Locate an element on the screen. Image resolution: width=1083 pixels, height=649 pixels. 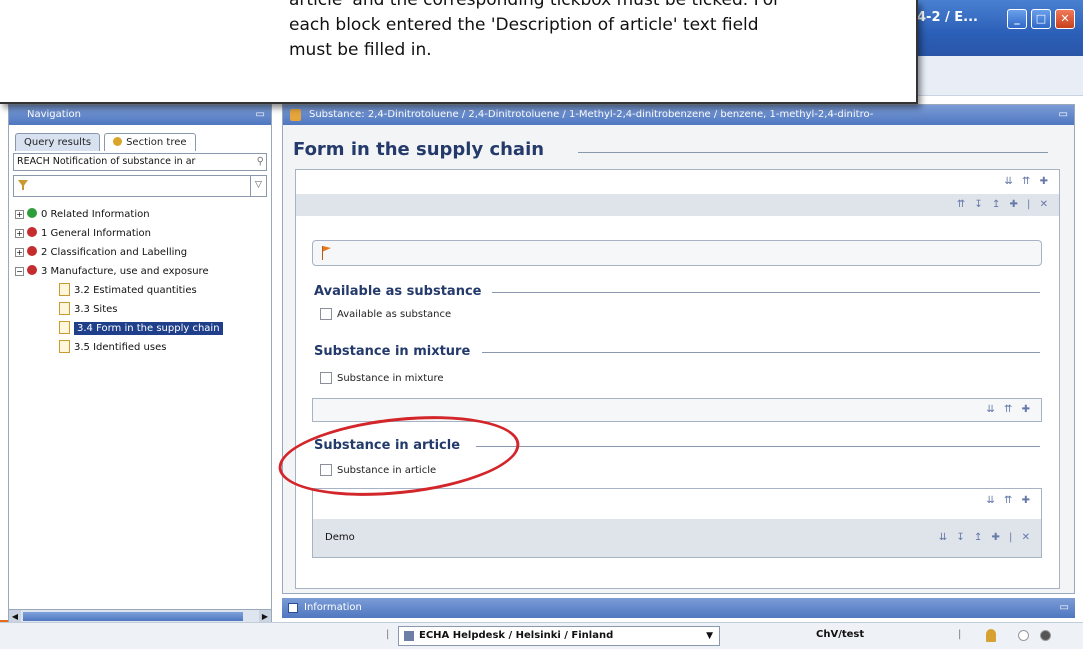
tree-item-label: 3.2 Estimated quantities is located at coordinates (135, 290).